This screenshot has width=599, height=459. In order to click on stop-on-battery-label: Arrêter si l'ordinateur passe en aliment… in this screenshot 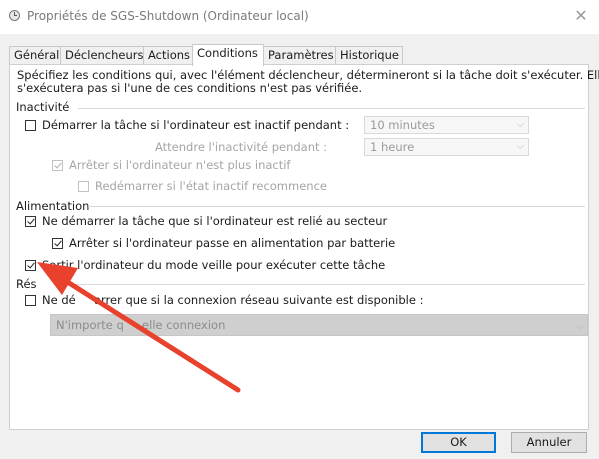, I will do `click(232, 243)`.